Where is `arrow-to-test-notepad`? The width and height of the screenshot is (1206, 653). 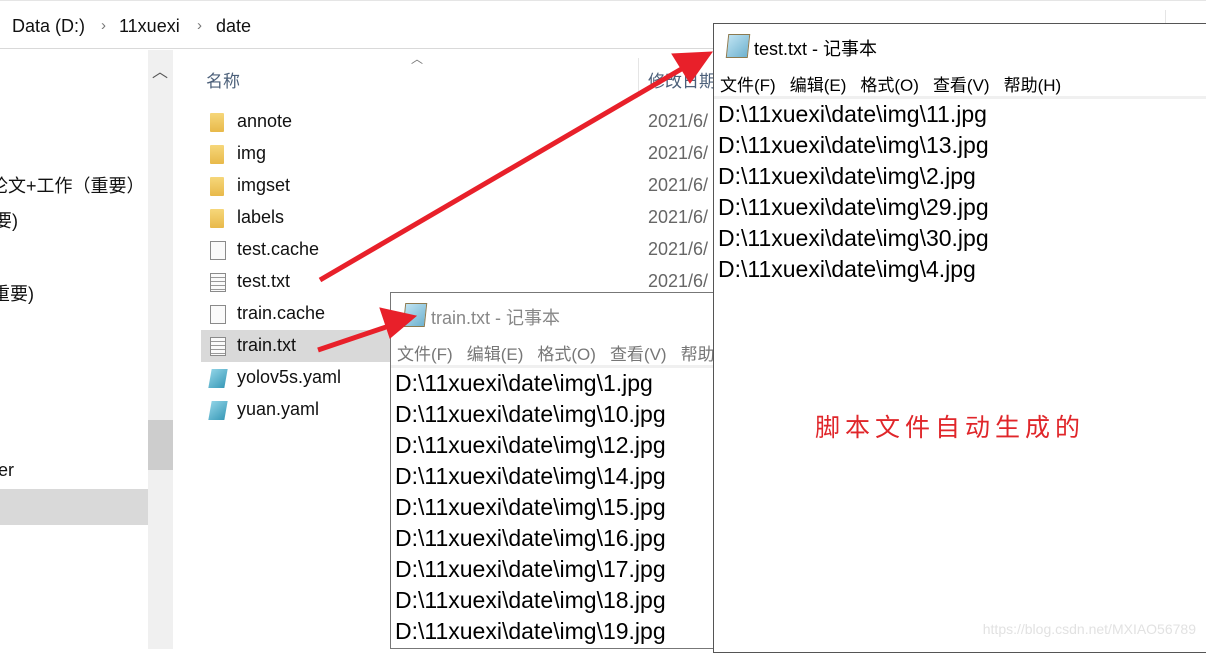
arrow-to-test-notepad is located at coordinates (505, 172).